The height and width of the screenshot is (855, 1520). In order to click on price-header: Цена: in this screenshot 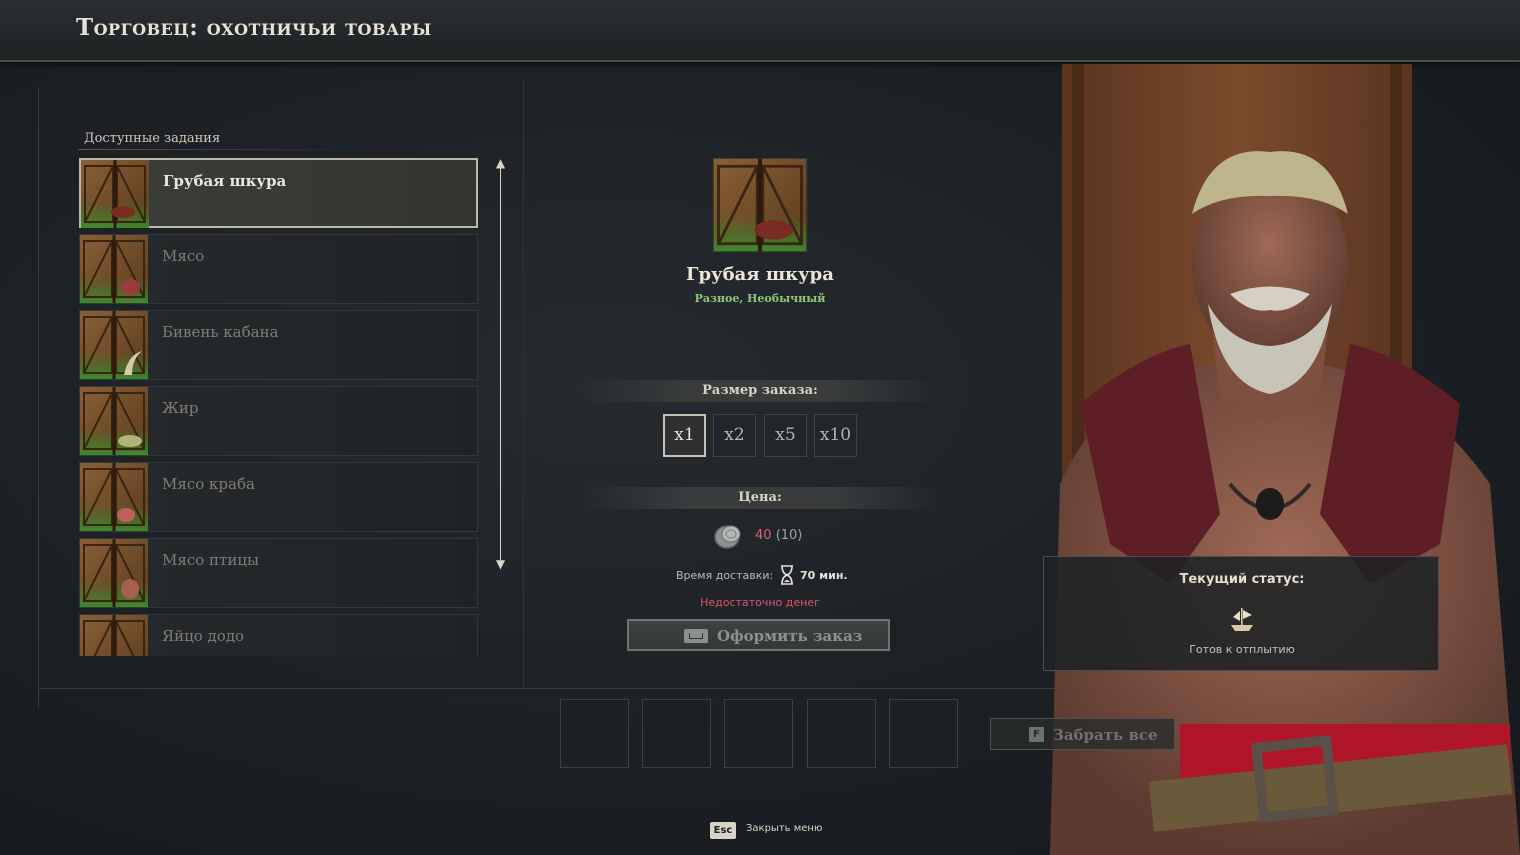, I will do `click(760, 498)`.